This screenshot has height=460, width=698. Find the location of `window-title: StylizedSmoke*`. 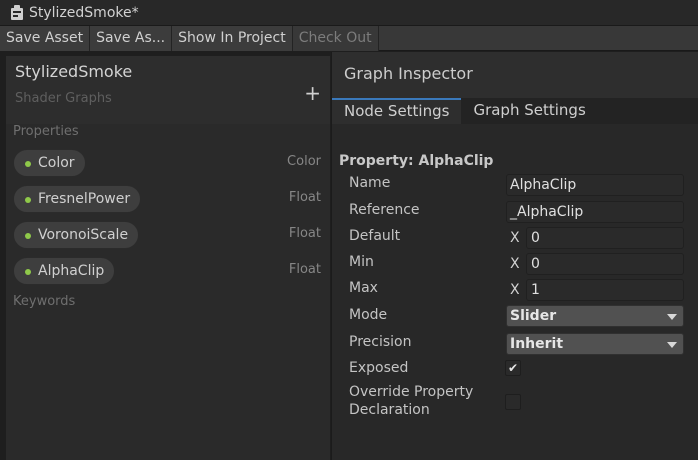

window-title: StylizedSmoke* is located at coordinates (84, 12).